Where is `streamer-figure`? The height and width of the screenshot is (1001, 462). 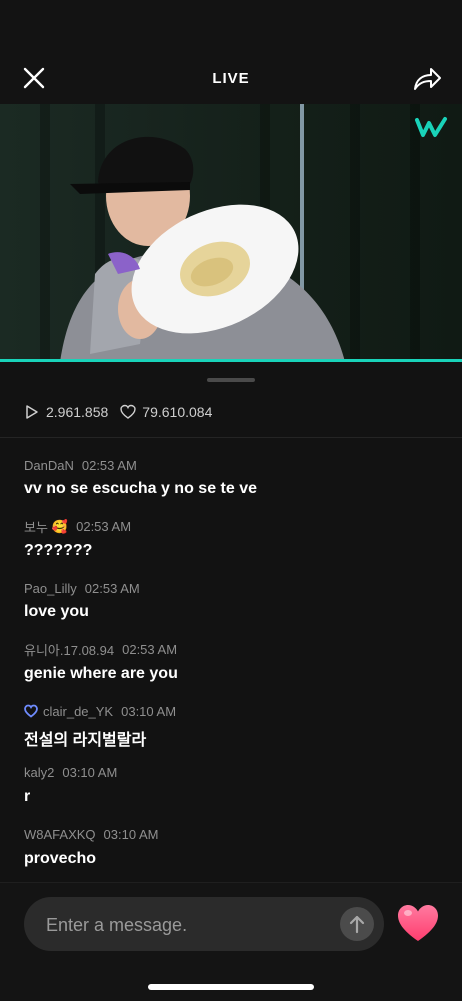 streamer-figure is located at coordinates (202, 249).